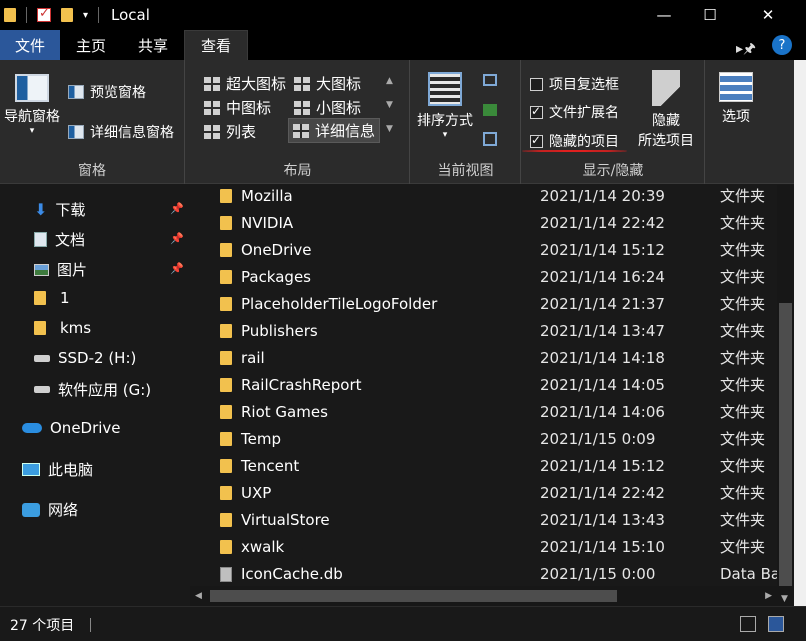  I want to click on nav-item-documents: 文档, so click(59, 239).